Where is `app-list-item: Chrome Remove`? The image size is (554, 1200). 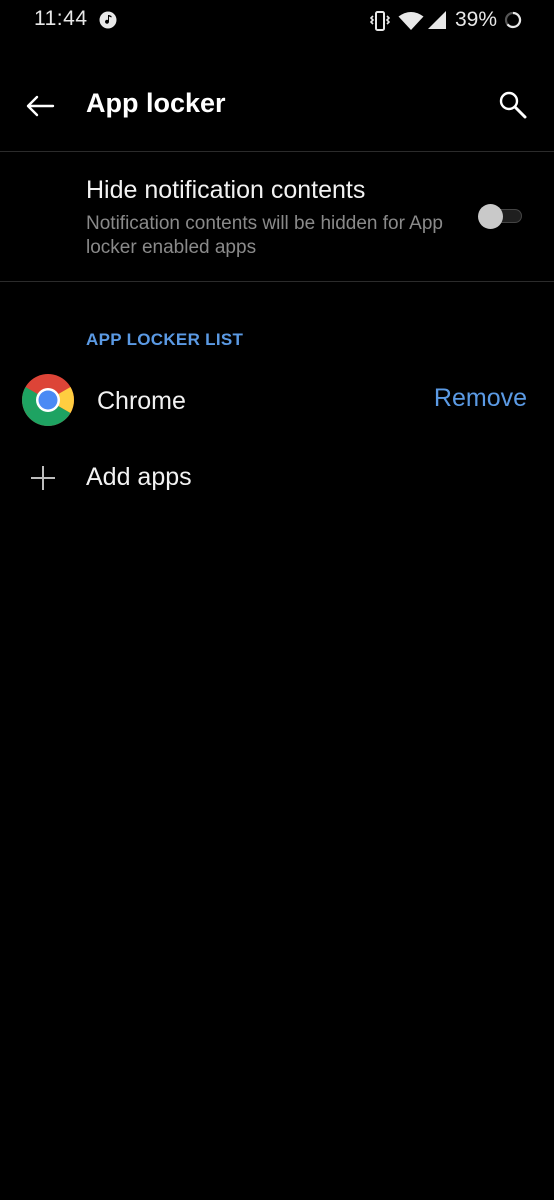
app-list-item: Chrome Remove is located at coordinates (277, 400).